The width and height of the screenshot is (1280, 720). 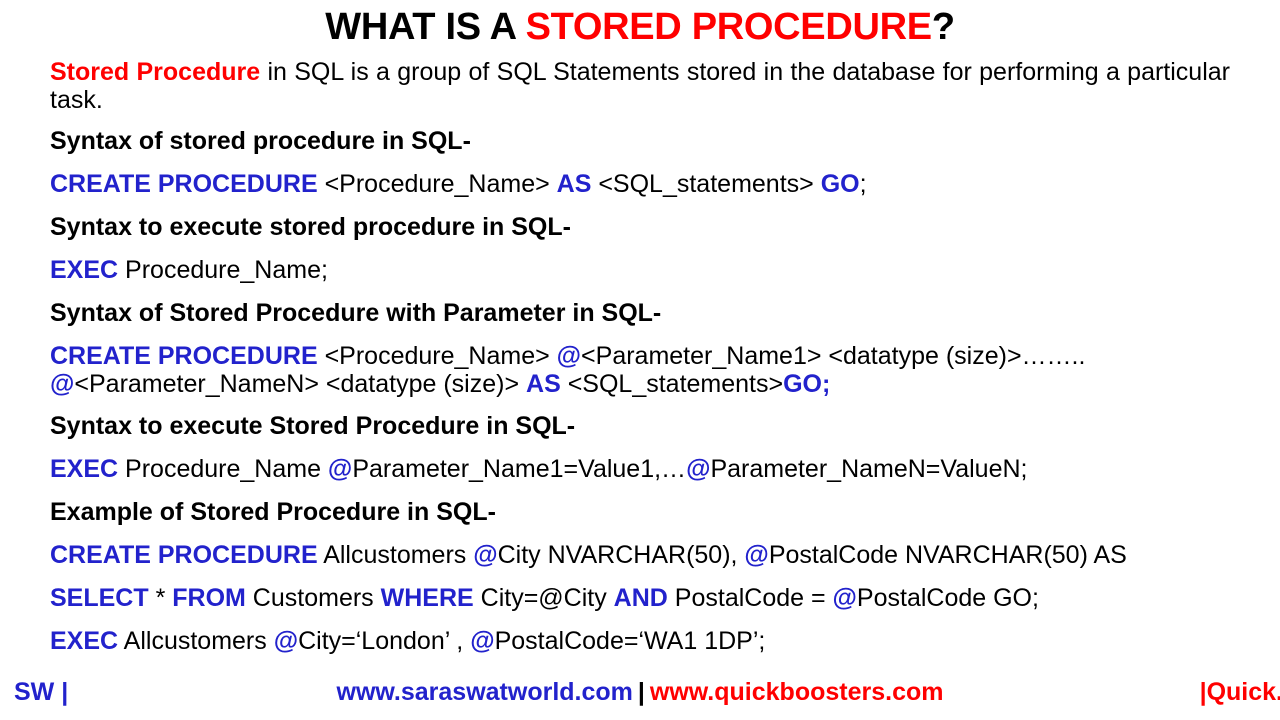 I want to click on keyword-from: FROM, so click(x=209, y=598).